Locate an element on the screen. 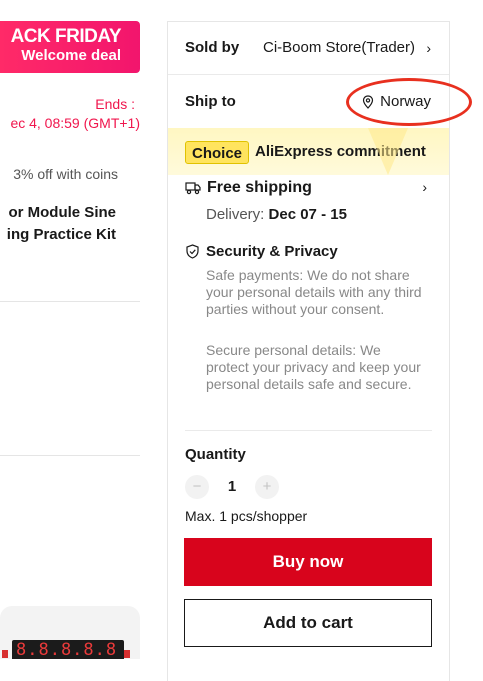  free-shipping-title: Free shipping is located at coordinates (259, 187).